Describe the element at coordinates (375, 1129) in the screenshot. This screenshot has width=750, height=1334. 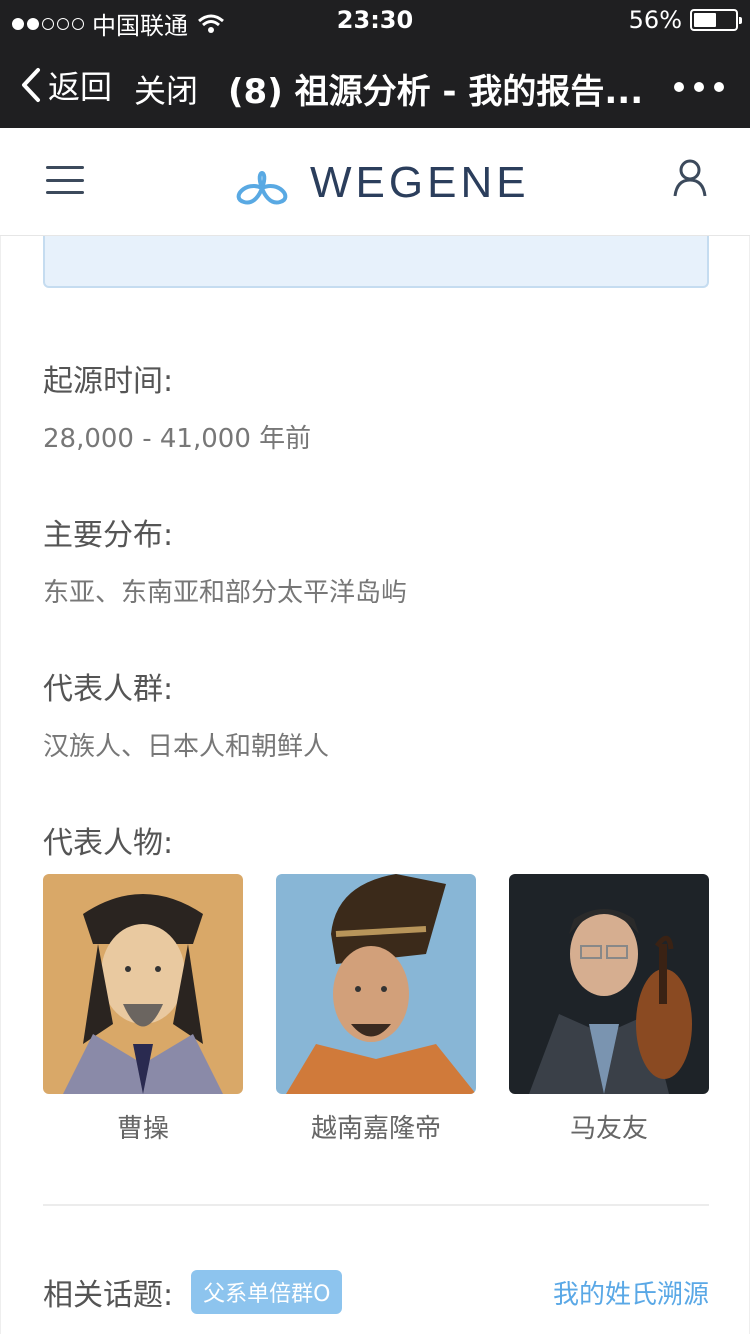
I see `figure-name: 越南嘉隆帝` at that location.